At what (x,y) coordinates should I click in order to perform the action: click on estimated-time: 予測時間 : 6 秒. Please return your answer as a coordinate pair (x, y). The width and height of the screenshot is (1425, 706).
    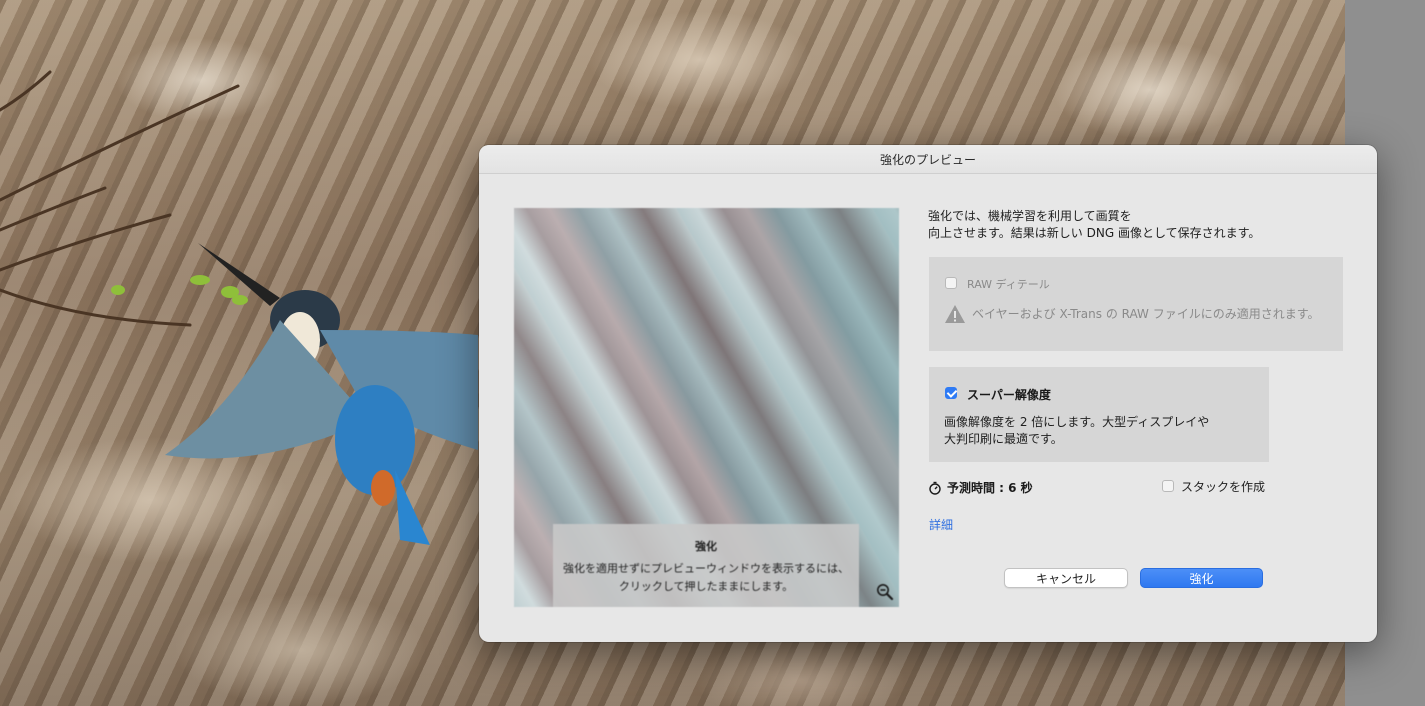
    Looking at the image, I should click on (990, 488).